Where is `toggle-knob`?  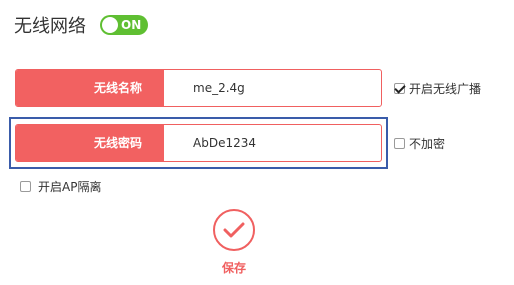 toggle-knob is located at coordinates (110, 25).